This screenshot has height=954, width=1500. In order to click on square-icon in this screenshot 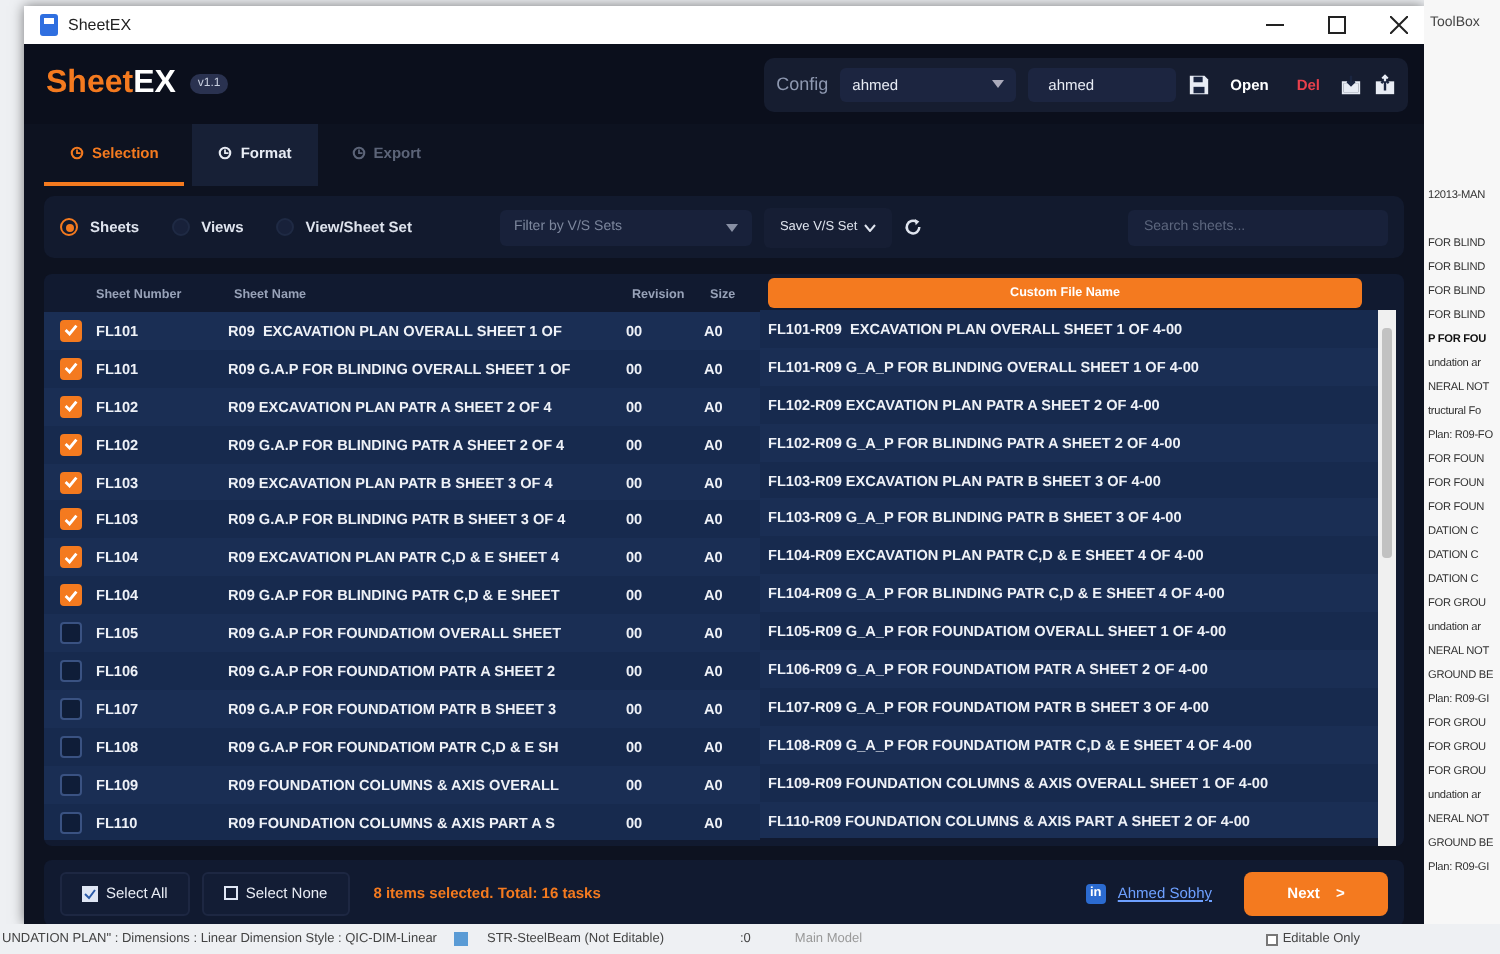, I will do `click(230, 893)`.